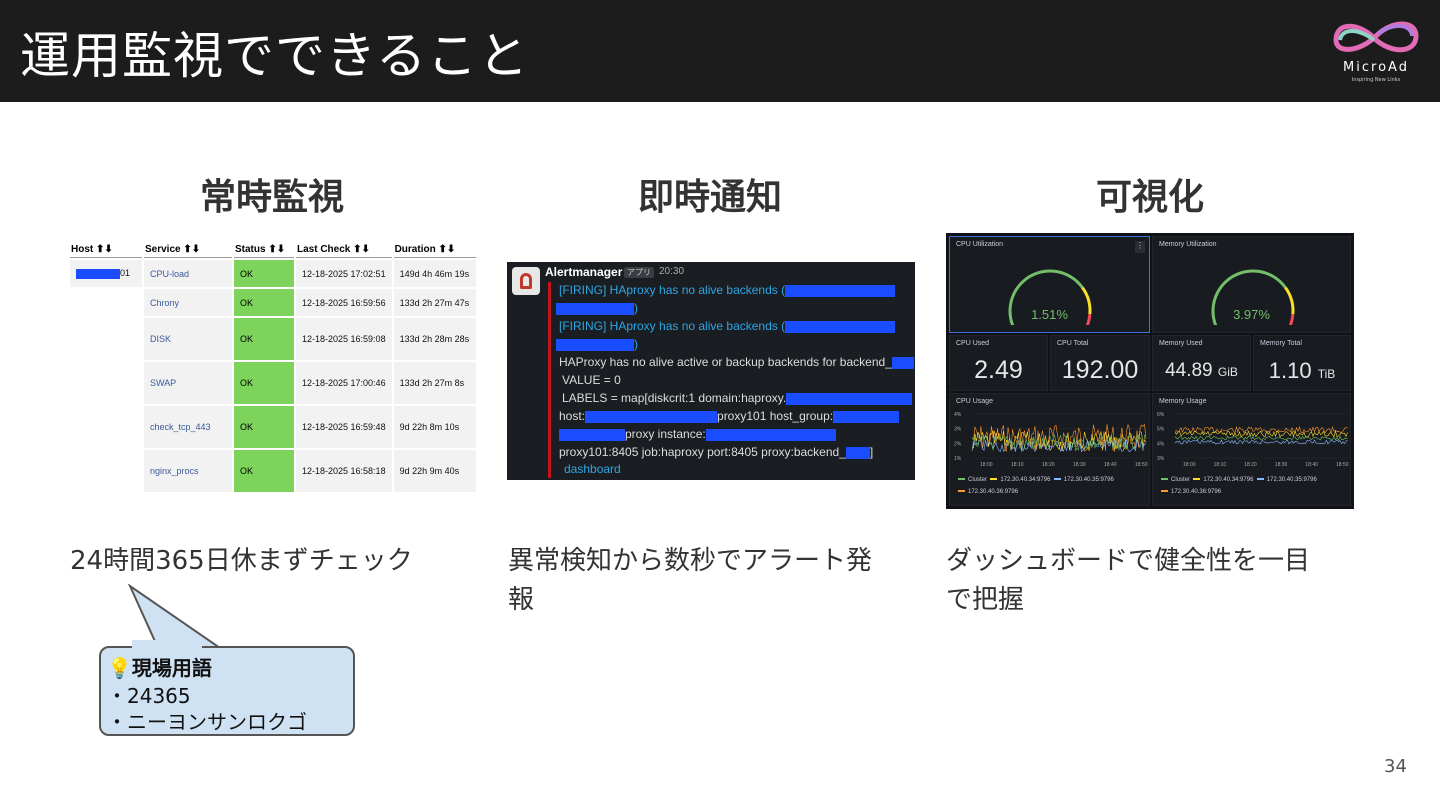  I want to click on series-line, so click(1261, 438).